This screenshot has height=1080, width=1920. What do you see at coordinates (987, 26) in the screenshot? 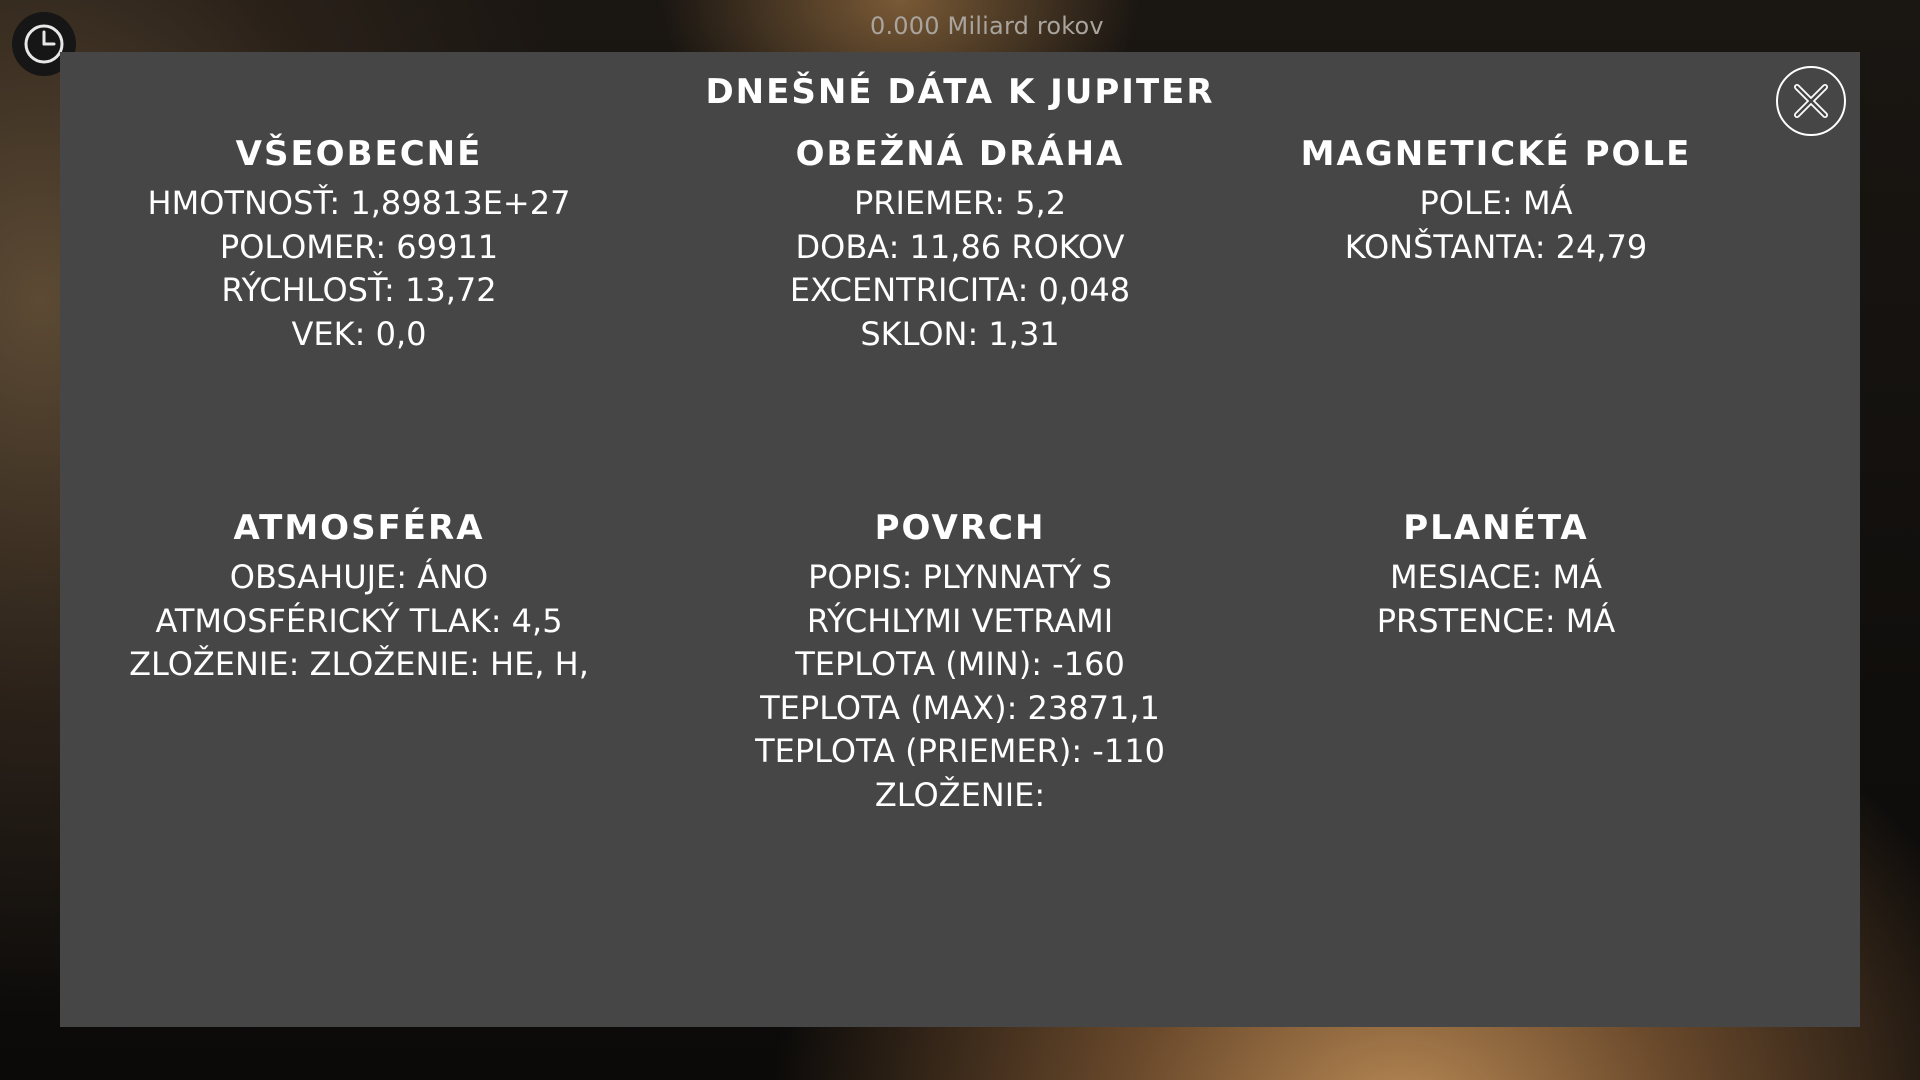
I see `timeline-label: 0.000 Miliard rokov` at bounding box center [987, 26].